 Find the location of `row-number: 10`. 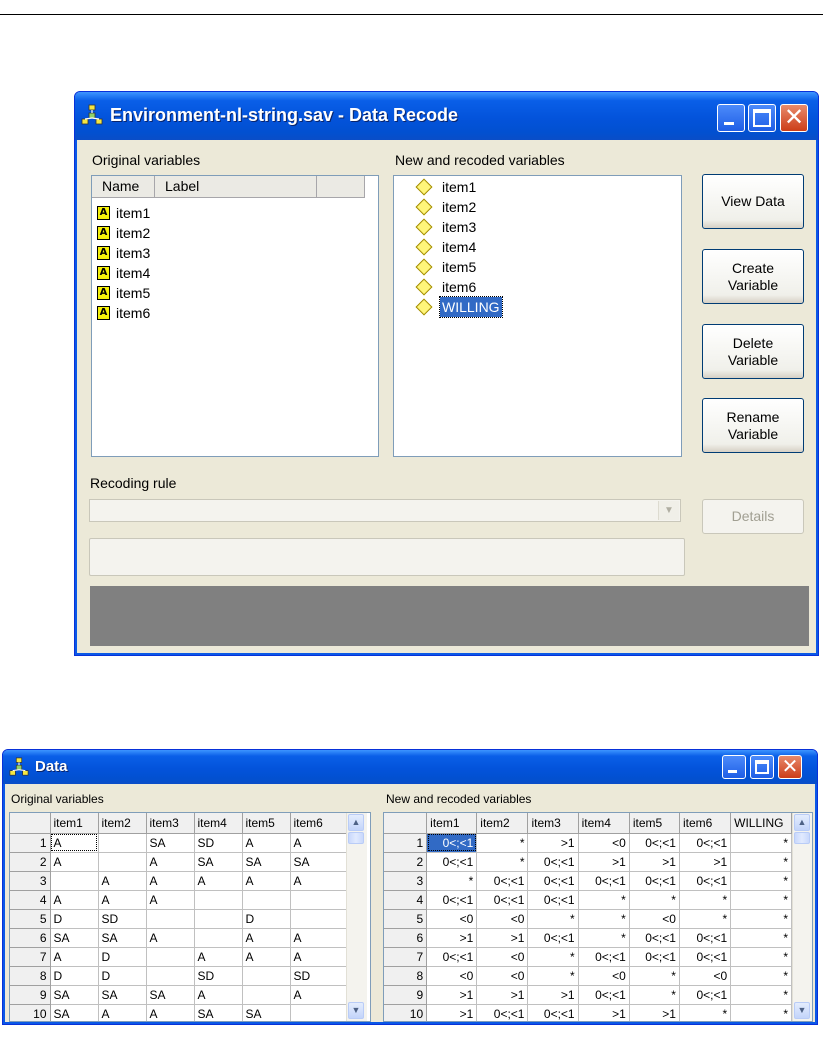

row-number: 10 is located at coordinates (406, 1012).